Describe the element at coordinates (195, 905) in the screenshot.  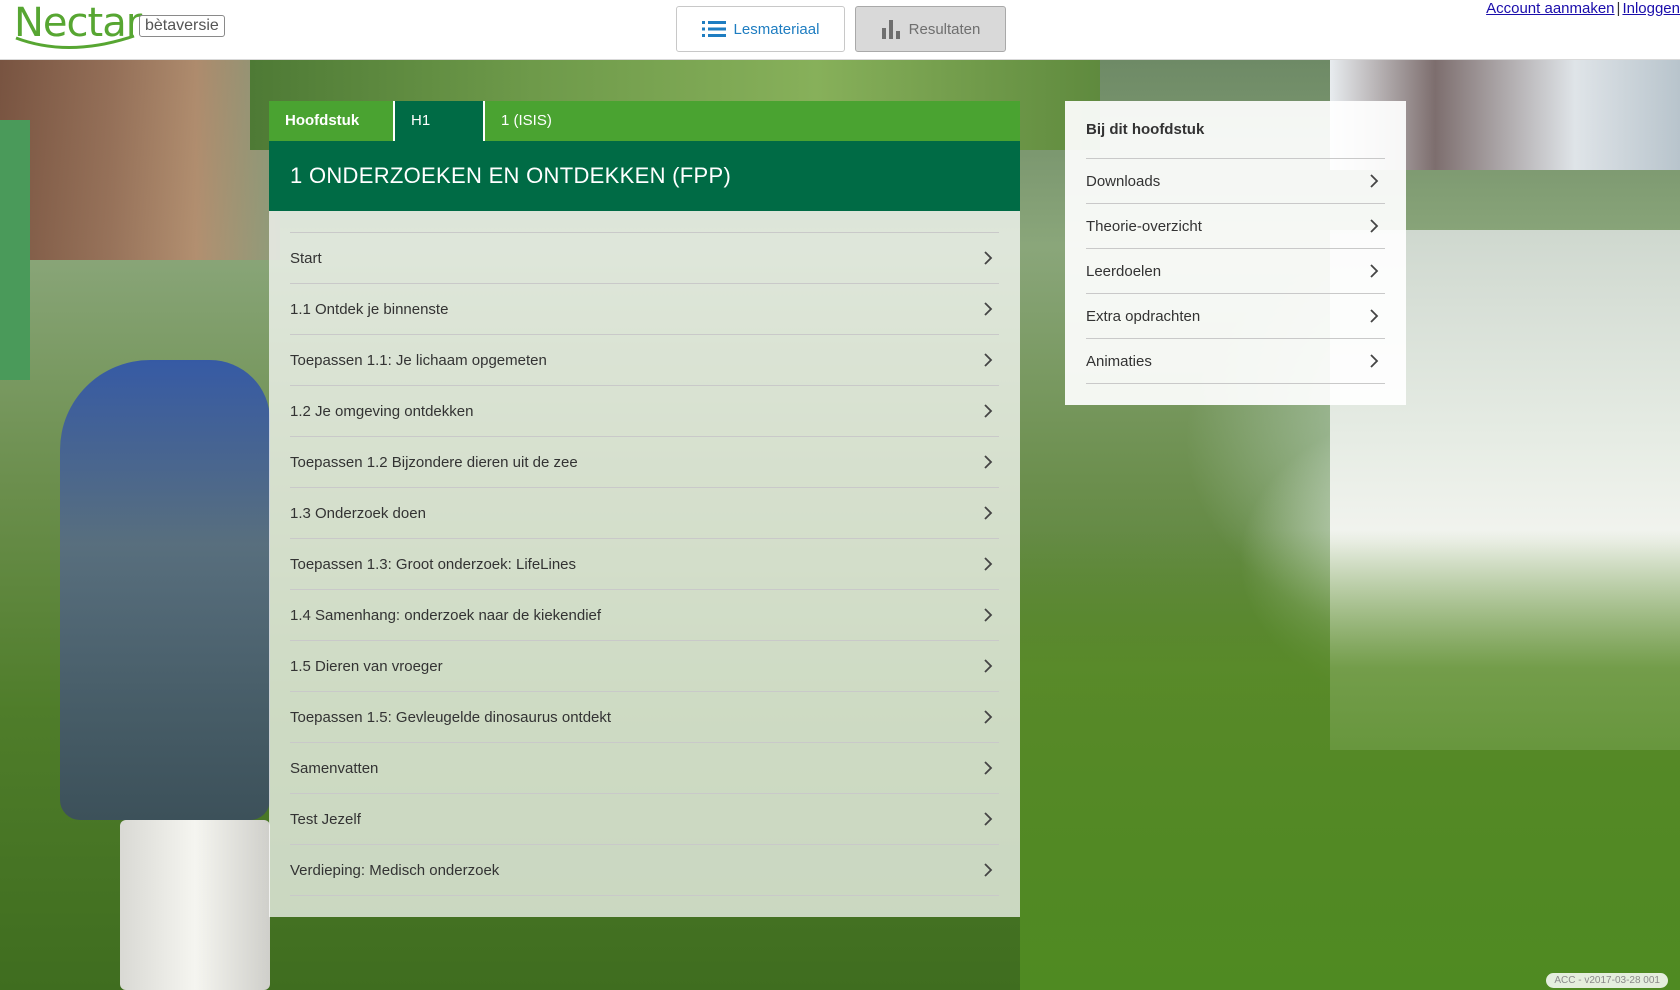
I see `bg-bucket` at that location.